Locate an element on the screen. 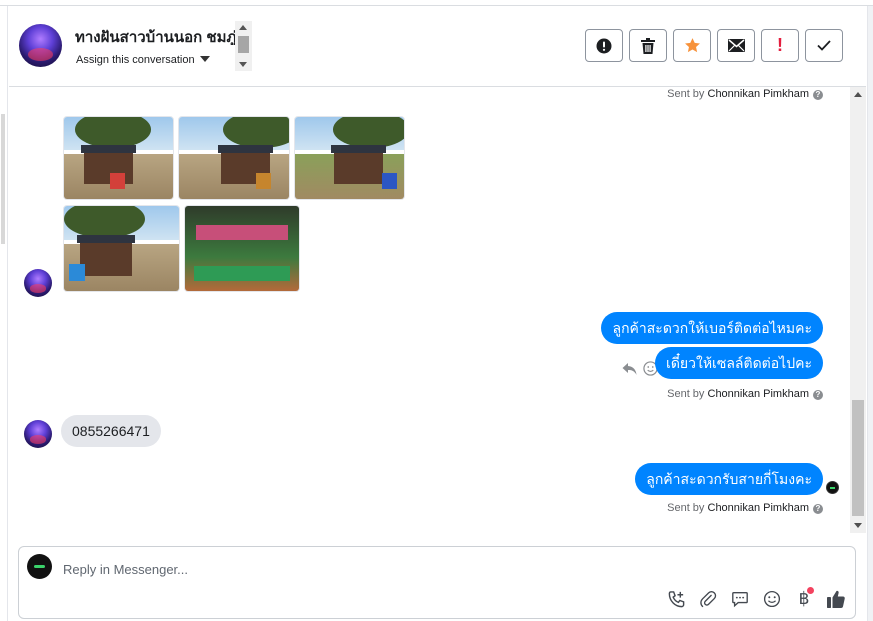 The image size is (873, 621). outgoing-message: ลูกค้าสะดวกให้เบอร์ติดต่อไหมคะ is located at coordinates (712, 328).